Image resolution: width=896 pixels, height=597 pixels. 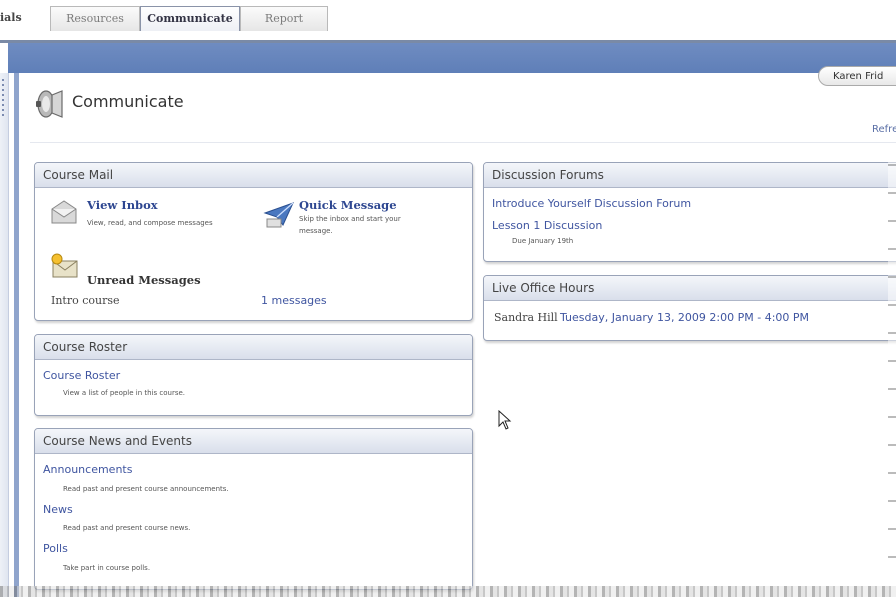 What do you see at coordinates (884, 129) in the screenshot?
I see `refresh-link: Refre` at bounding box center [884, 129].